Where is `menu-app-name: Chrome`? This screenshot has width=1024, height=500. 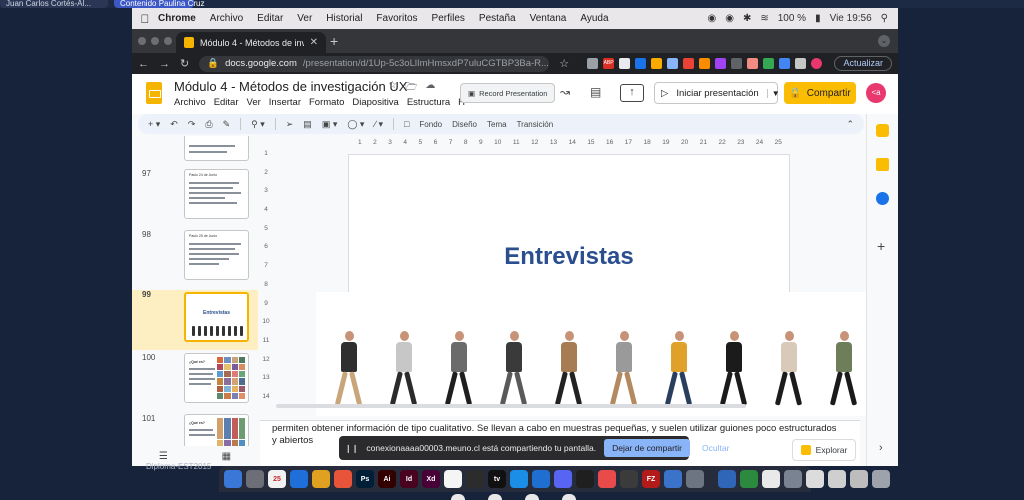
menu-app-name: Chrome is located at coordinates (177, 18).